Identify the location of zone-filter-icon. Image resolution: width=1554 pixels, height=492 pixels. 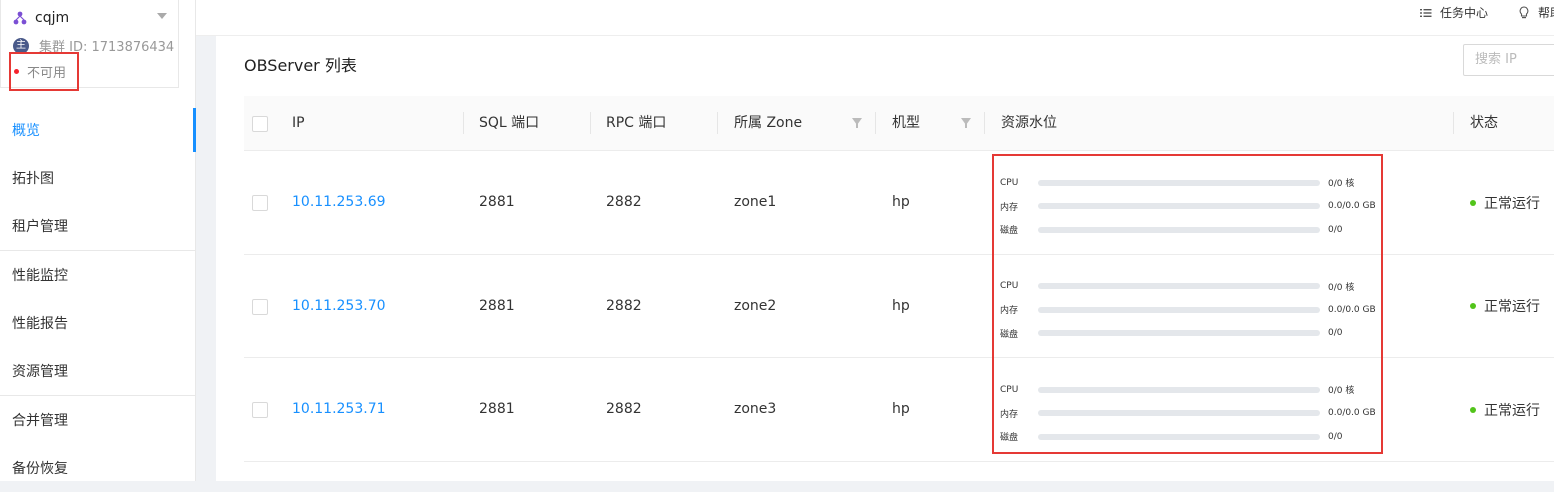
(857, 123).